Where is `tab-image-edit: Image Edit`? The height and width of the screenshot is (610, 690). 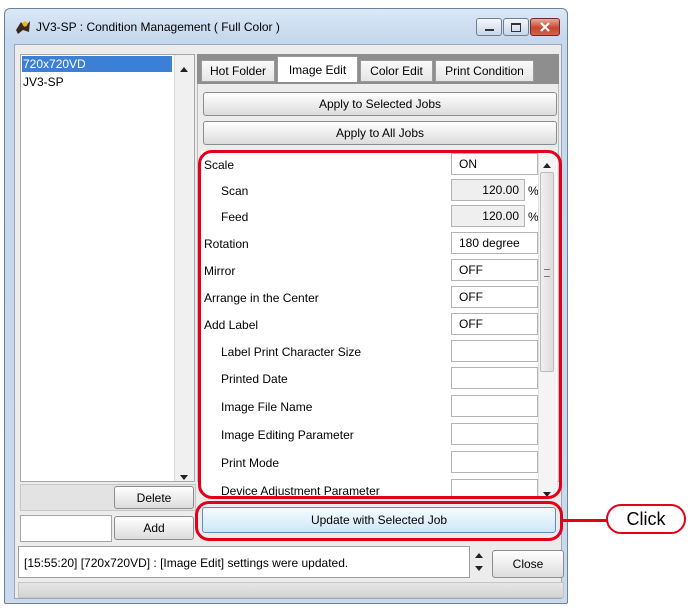 tab-image-edit: Image Edit is located at coordinates (317, 69).